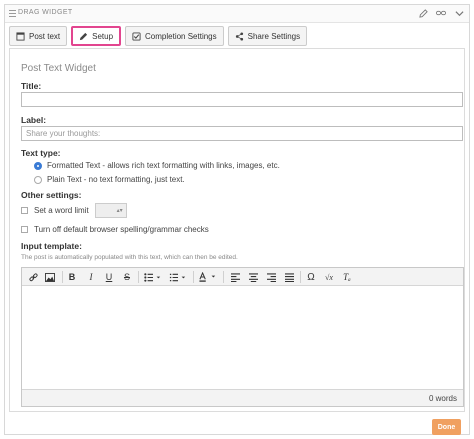 The image size is (474, 439). What do you see at coordinates (136, 36) in the screenshot?
I see `checkbox-icon` at bounding box center [136, 36].